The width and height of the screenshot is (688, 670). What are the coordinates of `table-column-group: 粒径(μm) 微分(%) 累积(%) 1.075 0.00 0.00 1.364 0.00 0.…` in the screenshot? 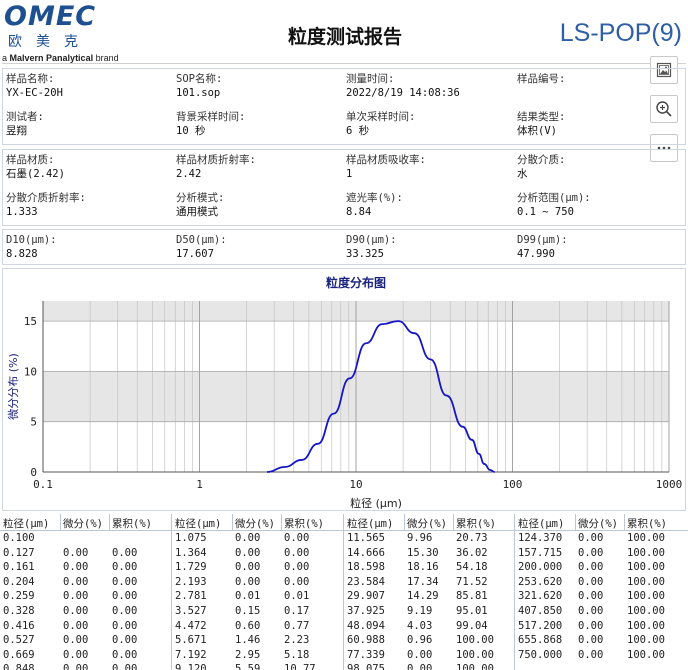 It's located at (257, 592).